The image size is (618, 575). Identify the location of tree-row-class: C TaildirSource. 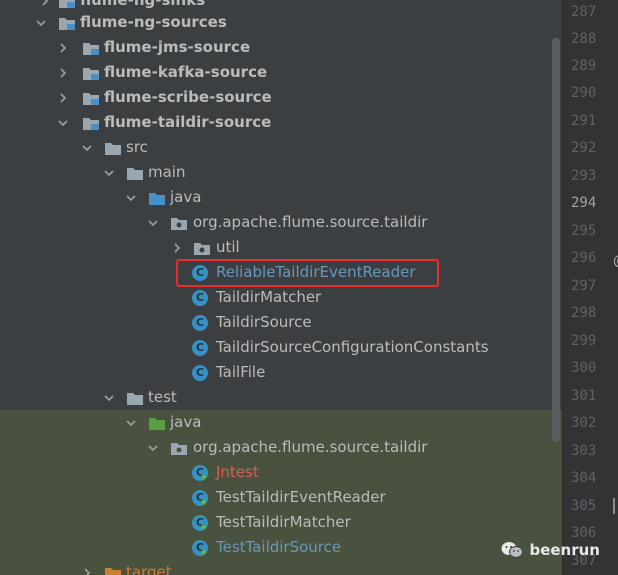
(281, 322).